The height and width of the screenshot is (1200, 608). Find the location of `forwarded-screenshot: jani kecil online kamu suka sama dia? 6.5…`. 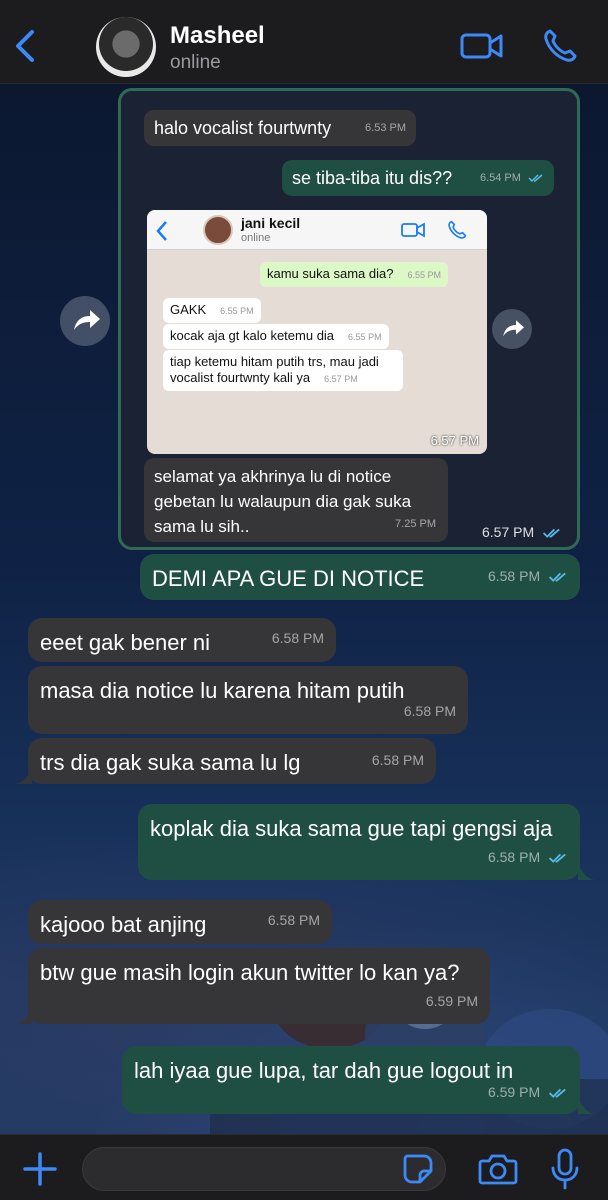

forwarded-screenshot: jani kecil online kamu suka sama dia? 6.5… is located at coordinates (317, 332).